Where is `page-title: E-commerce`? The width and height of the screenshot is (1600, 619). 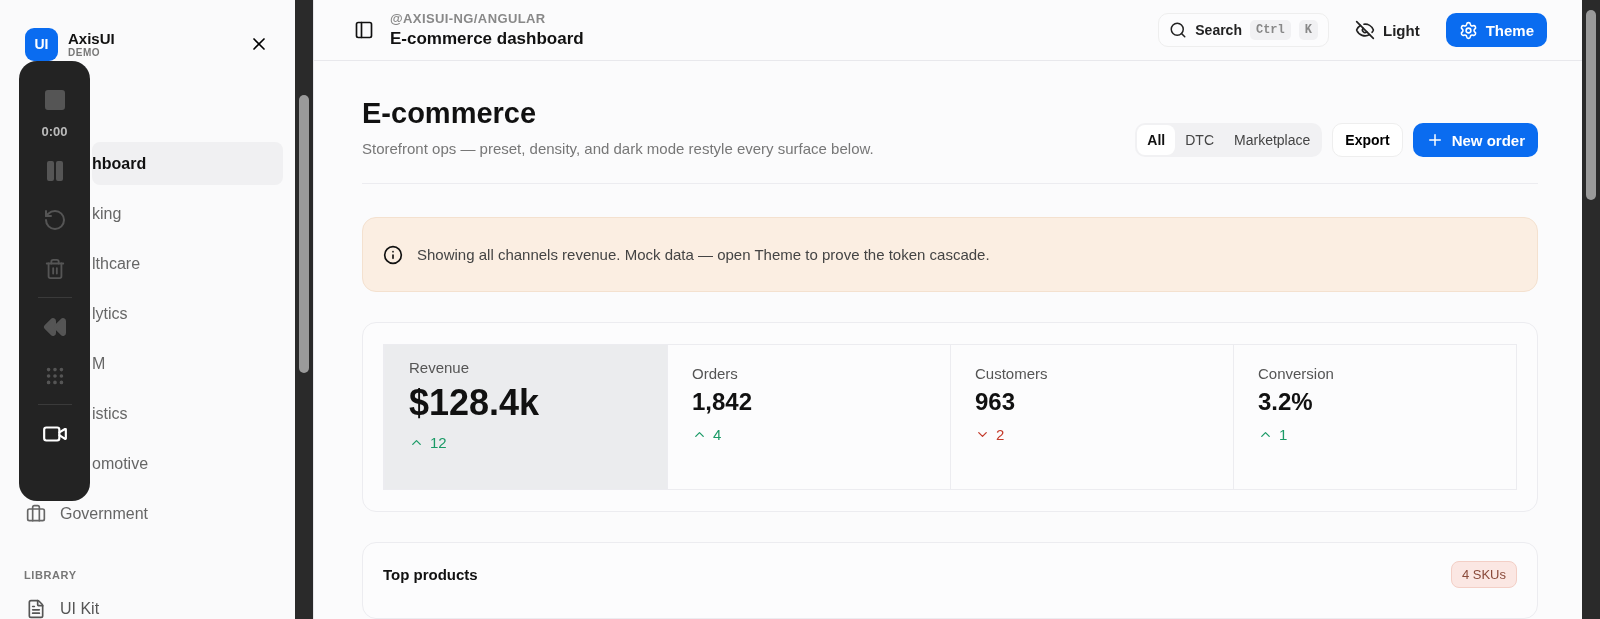 page-title: E-commerce is located at coordinates (450, 113).